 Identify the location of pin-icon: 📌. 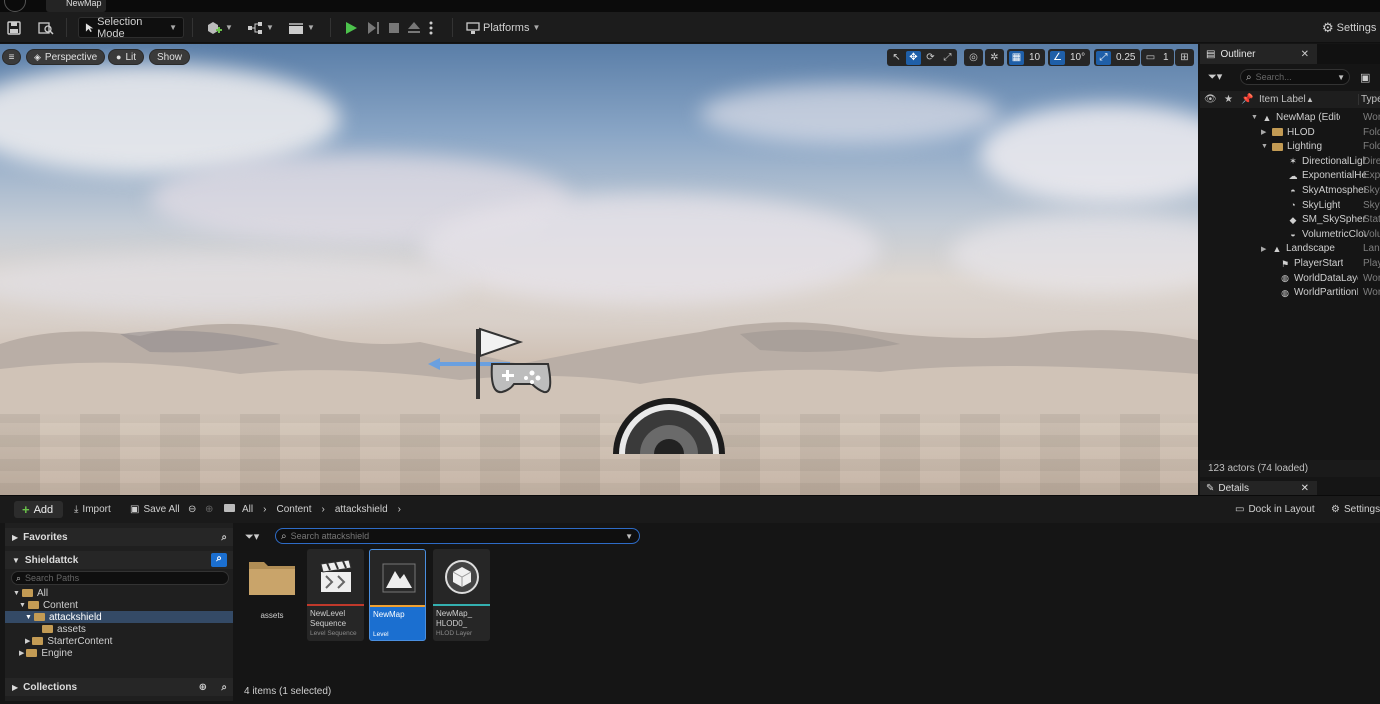
(1247, 99).